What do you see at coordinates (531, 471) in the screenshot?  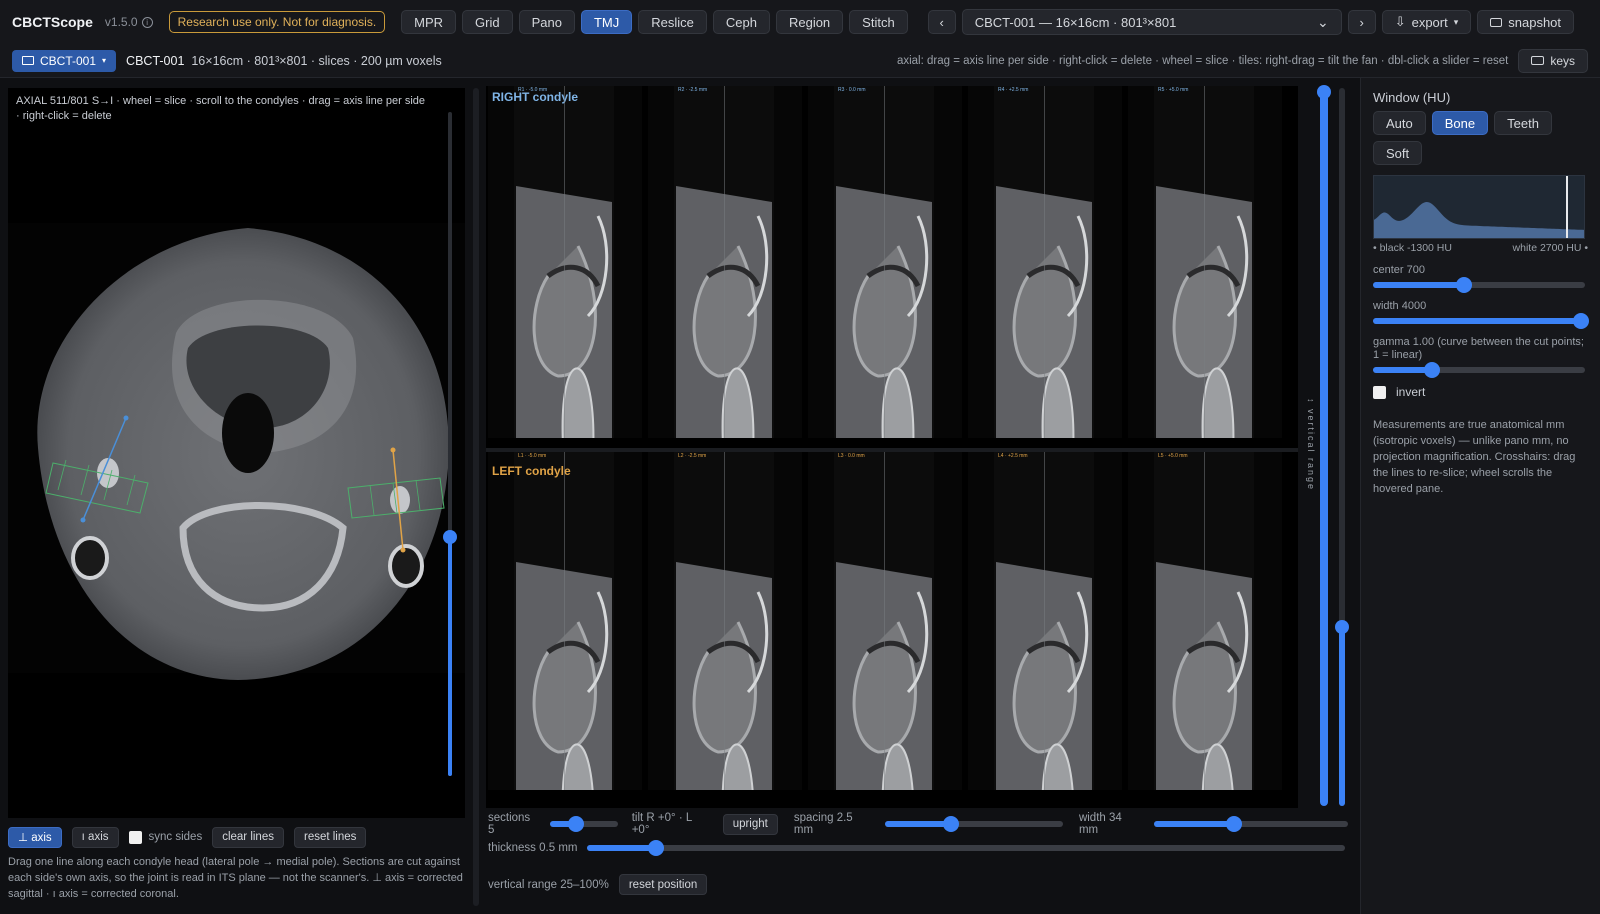 I see `left-condyle-label: LEFT condyle` at bounding box center [531, 471].